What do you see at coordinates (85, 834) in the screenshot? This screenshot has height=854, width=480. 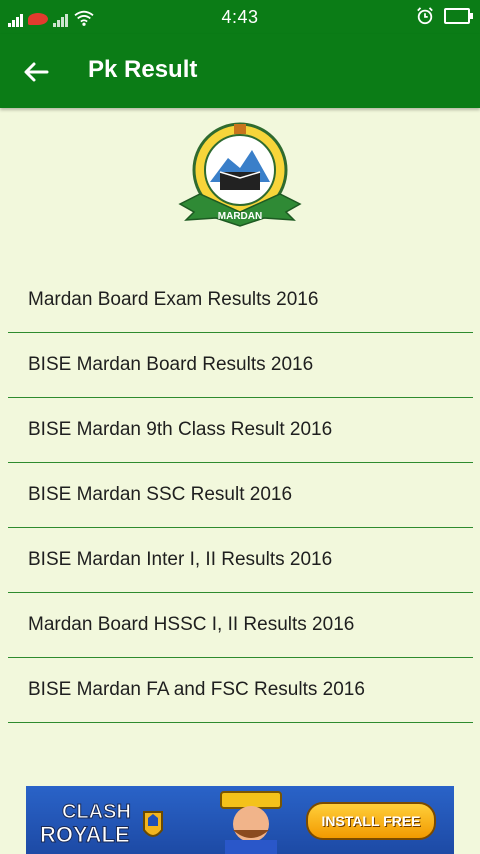 I see `ad-brand-line2: ROYALE` at bounding box center [85, 834].